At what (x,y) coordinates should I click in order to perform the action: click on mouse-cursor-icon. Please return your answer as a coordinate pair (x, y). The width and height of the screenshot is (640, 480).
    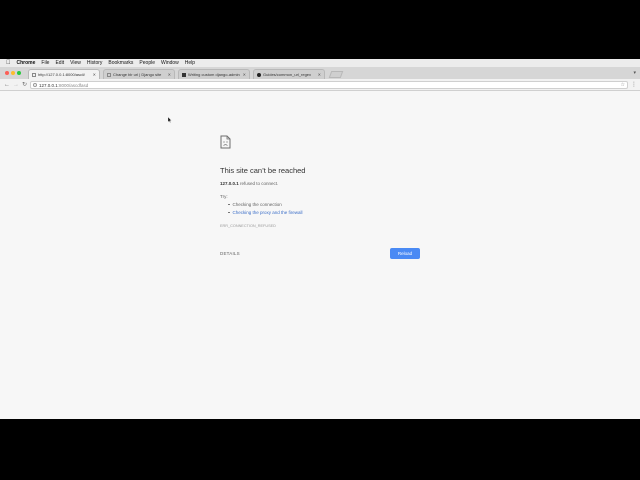
    Looking at the image, I should click on (170, 120).